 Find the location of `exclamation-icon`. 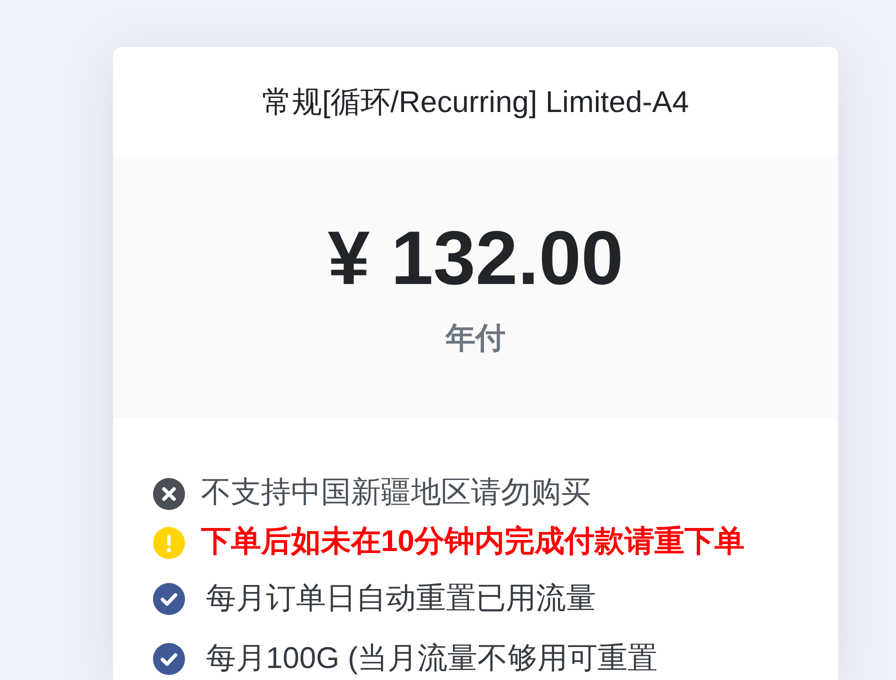

exclamation-icon is located at coordinates (169, 542).